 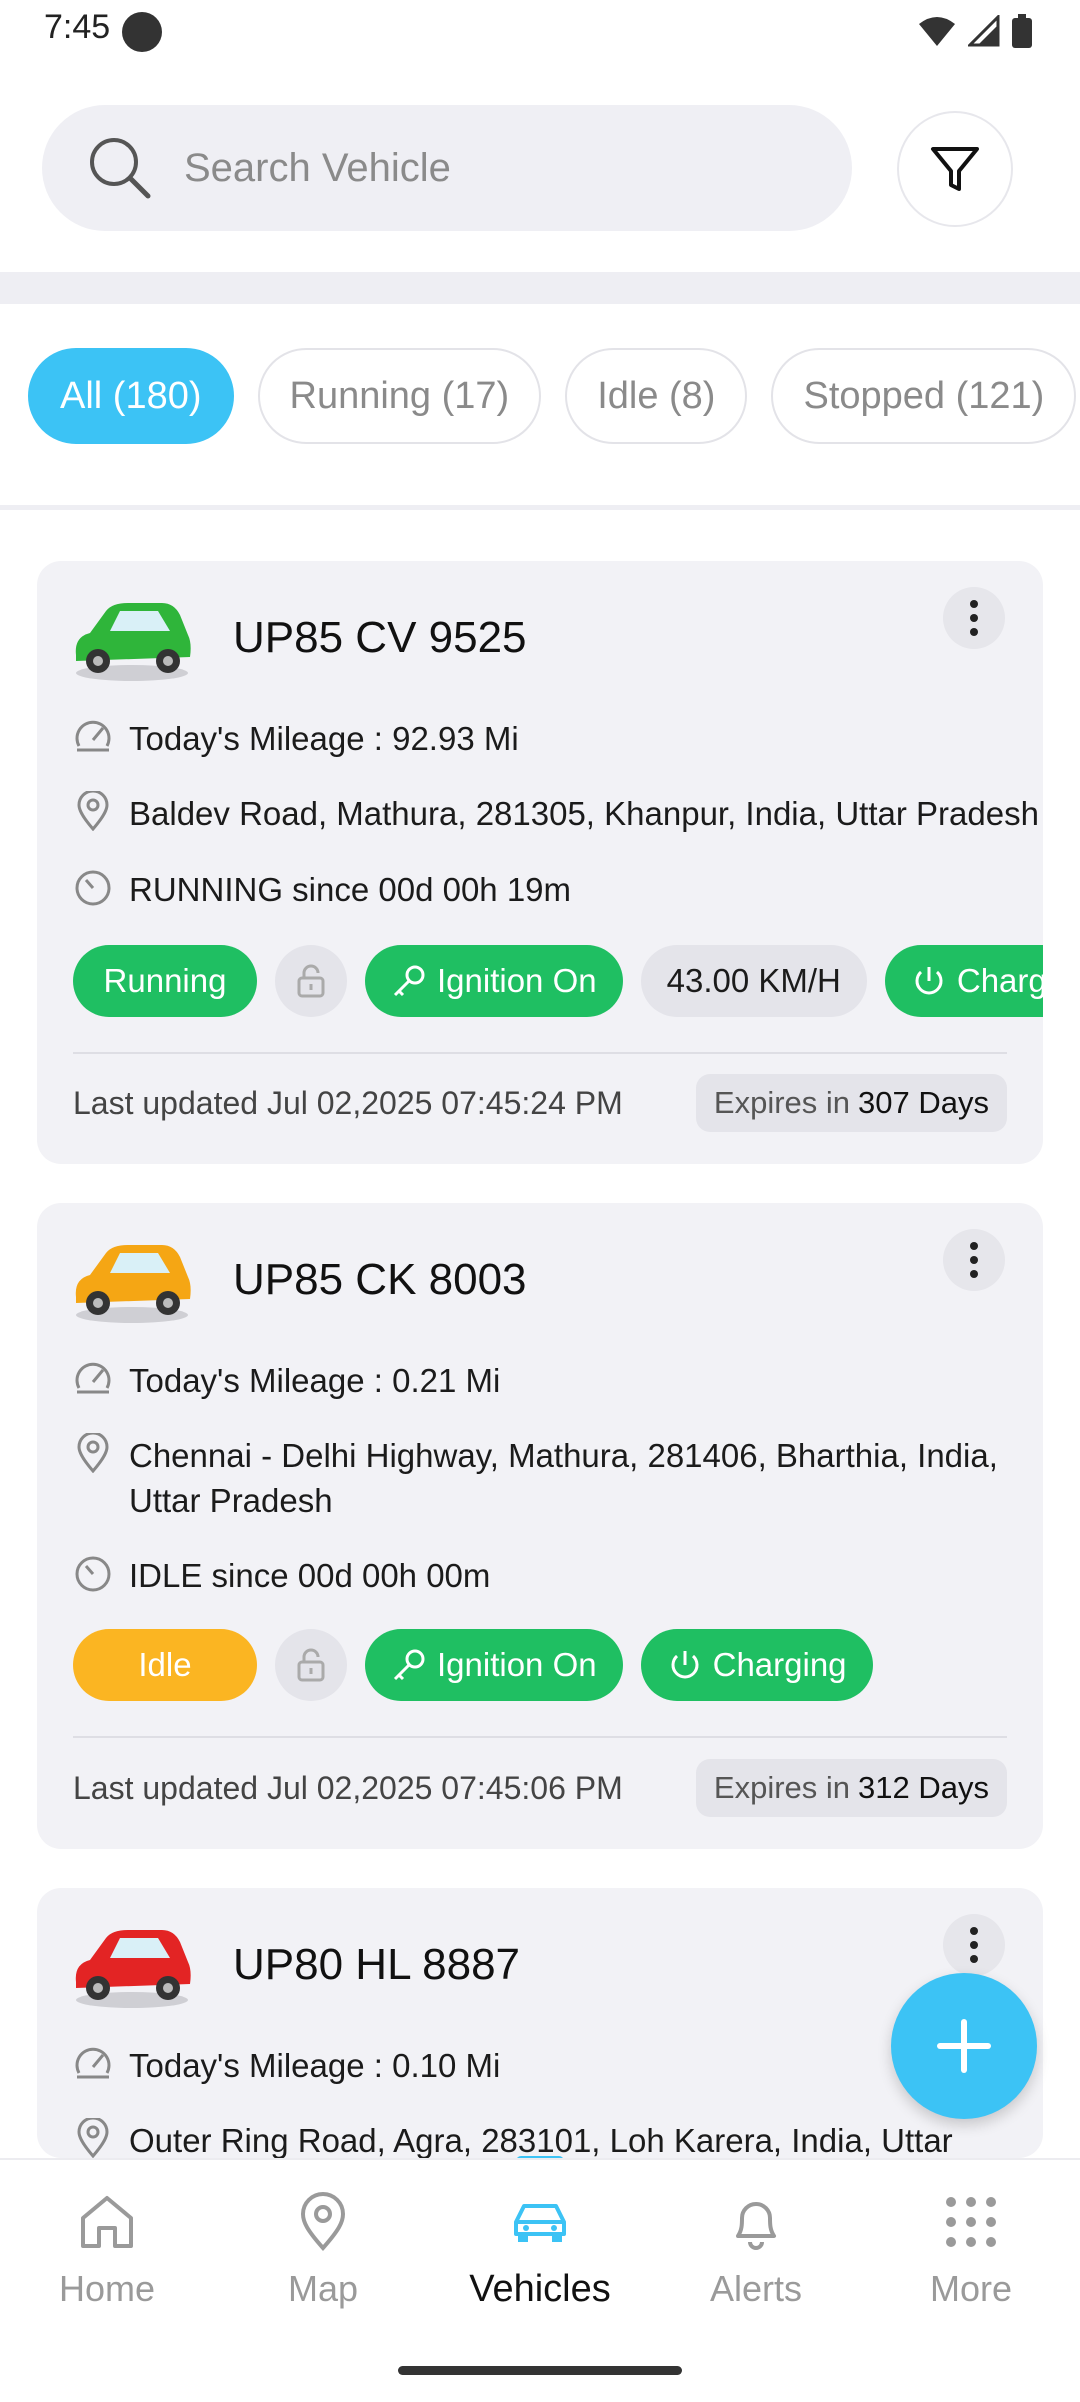 I want to click on battery-icon, so click(x=1022, y=31).